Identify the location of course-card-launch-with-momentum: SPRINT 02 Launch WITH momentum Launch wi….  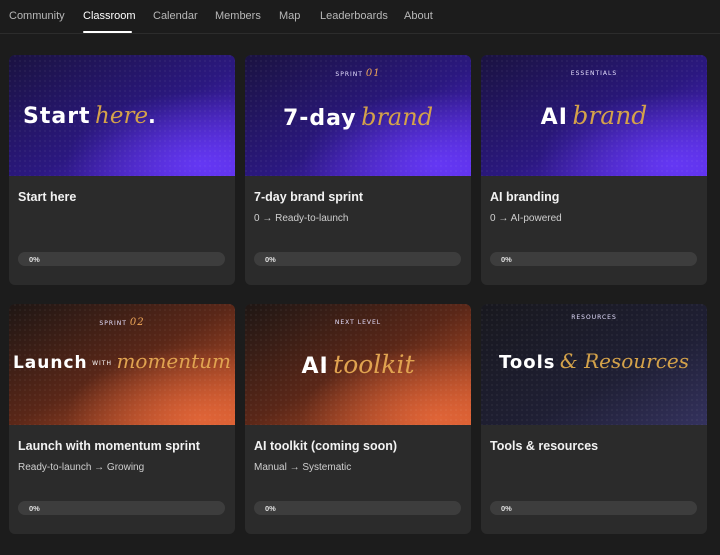
(122, 419).